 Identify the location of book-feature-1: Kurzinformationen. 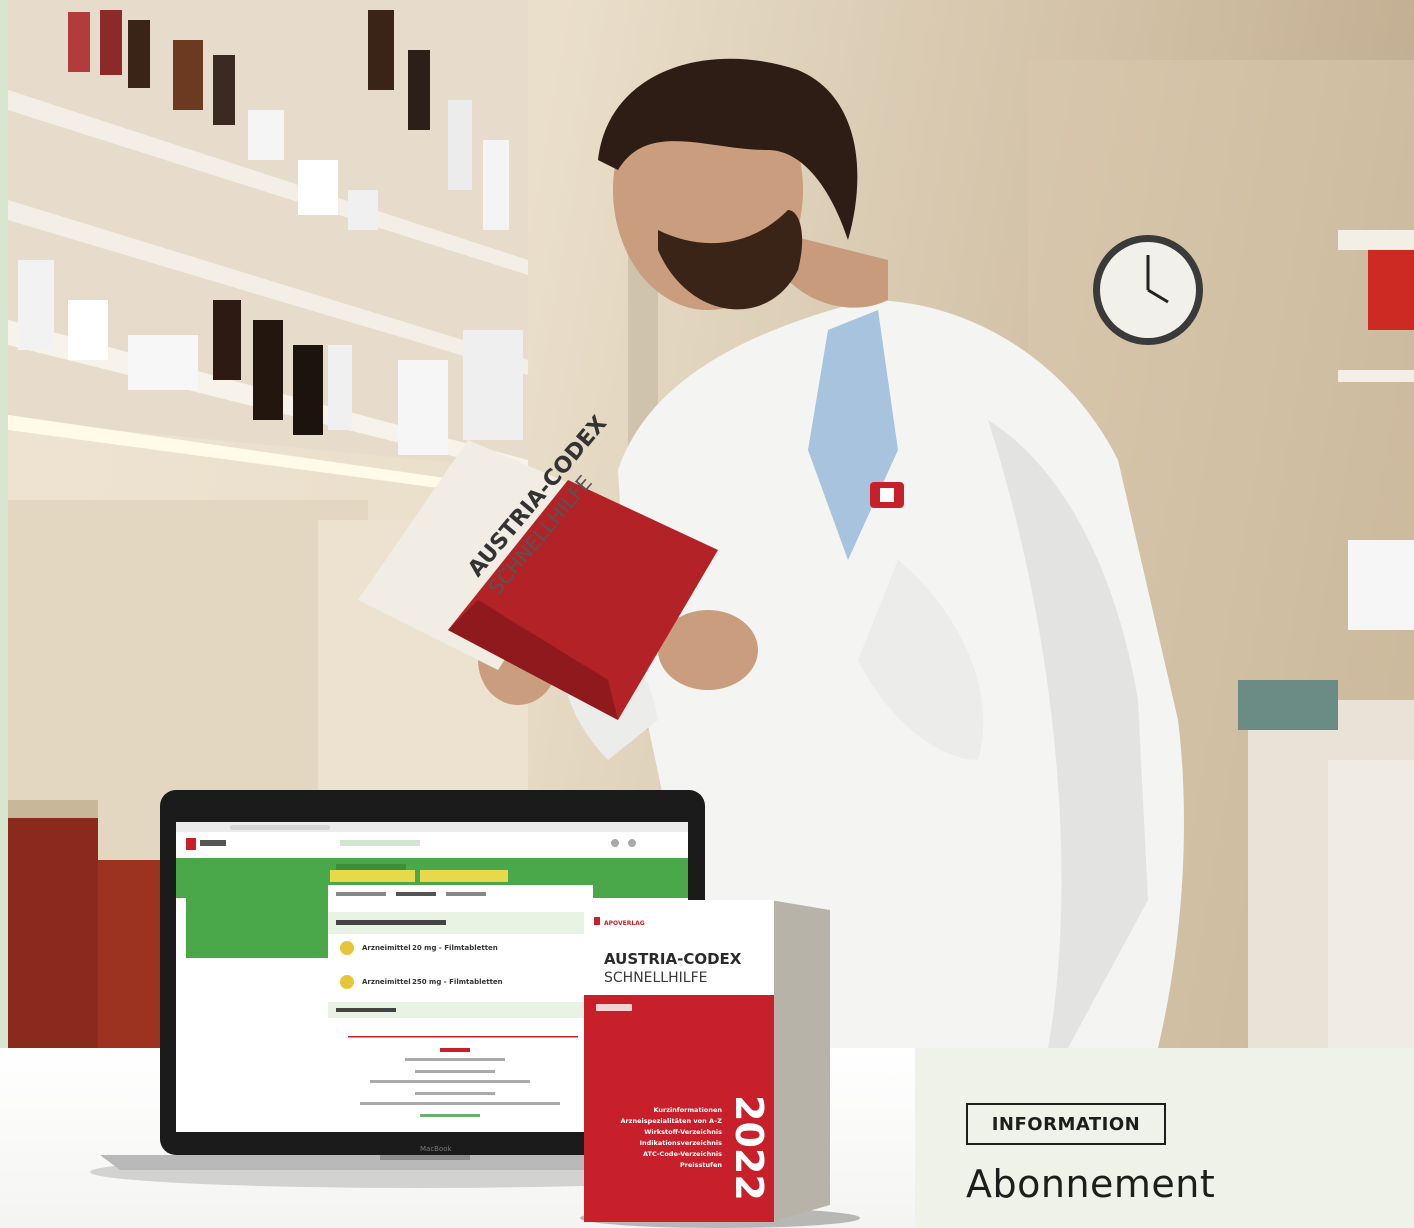
(687, 1110).